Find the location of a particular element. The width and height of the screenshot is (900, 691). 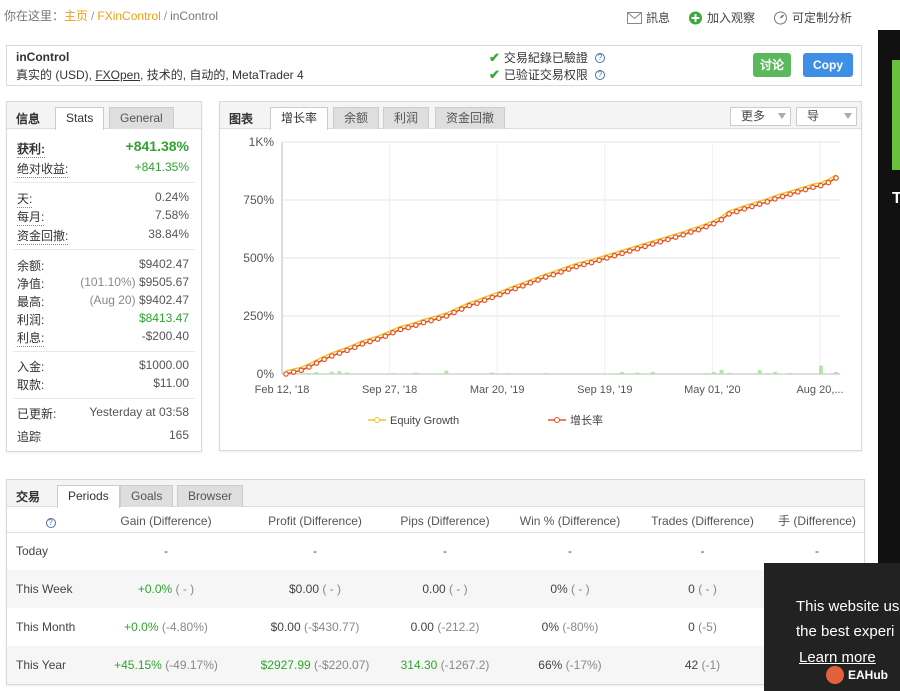

learn-more-link: Learn more is located at coordinates (837, 657).